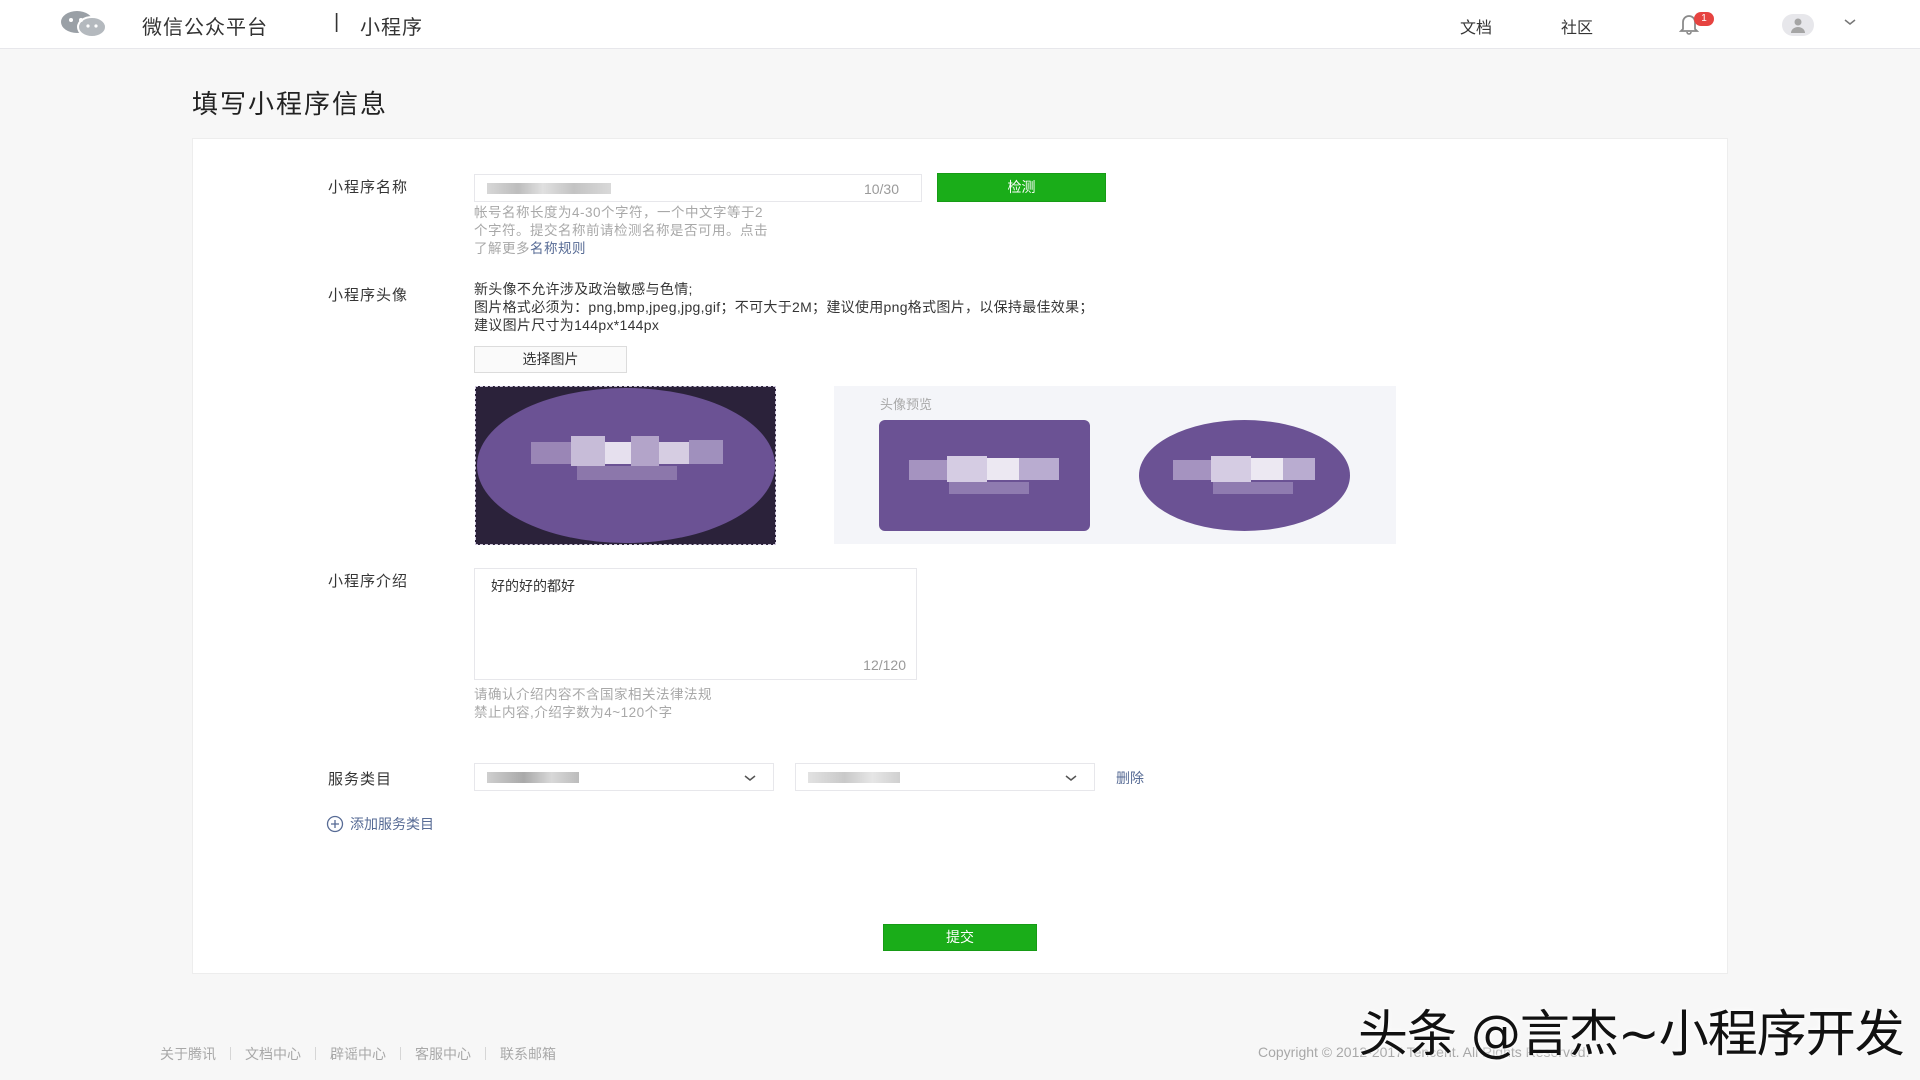  I want to click on delete-category-link: 删除, so click(1130, 778).